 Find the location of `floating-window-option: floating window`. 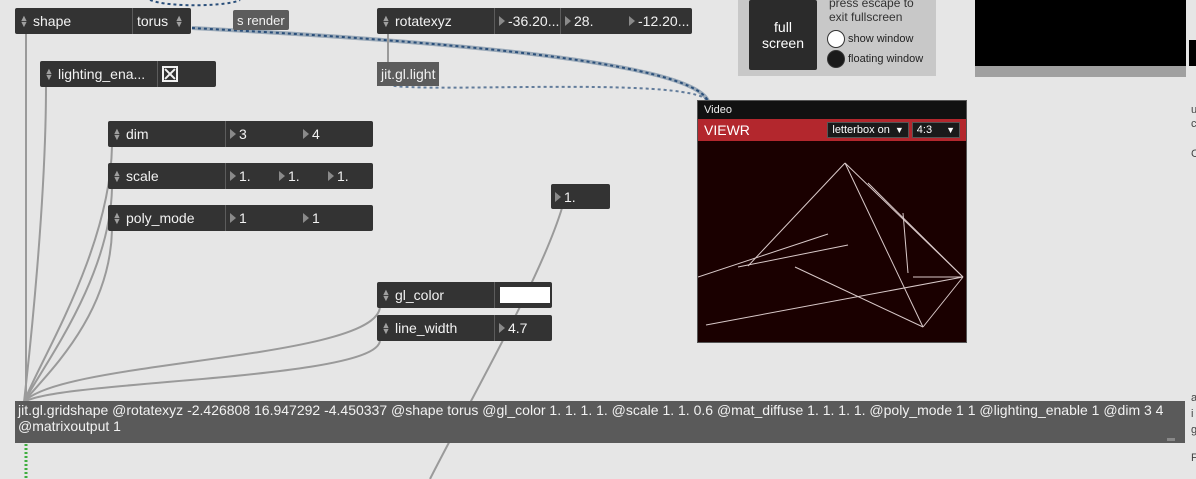

floating-window-option: floating window is located at coordinates (875, 59).